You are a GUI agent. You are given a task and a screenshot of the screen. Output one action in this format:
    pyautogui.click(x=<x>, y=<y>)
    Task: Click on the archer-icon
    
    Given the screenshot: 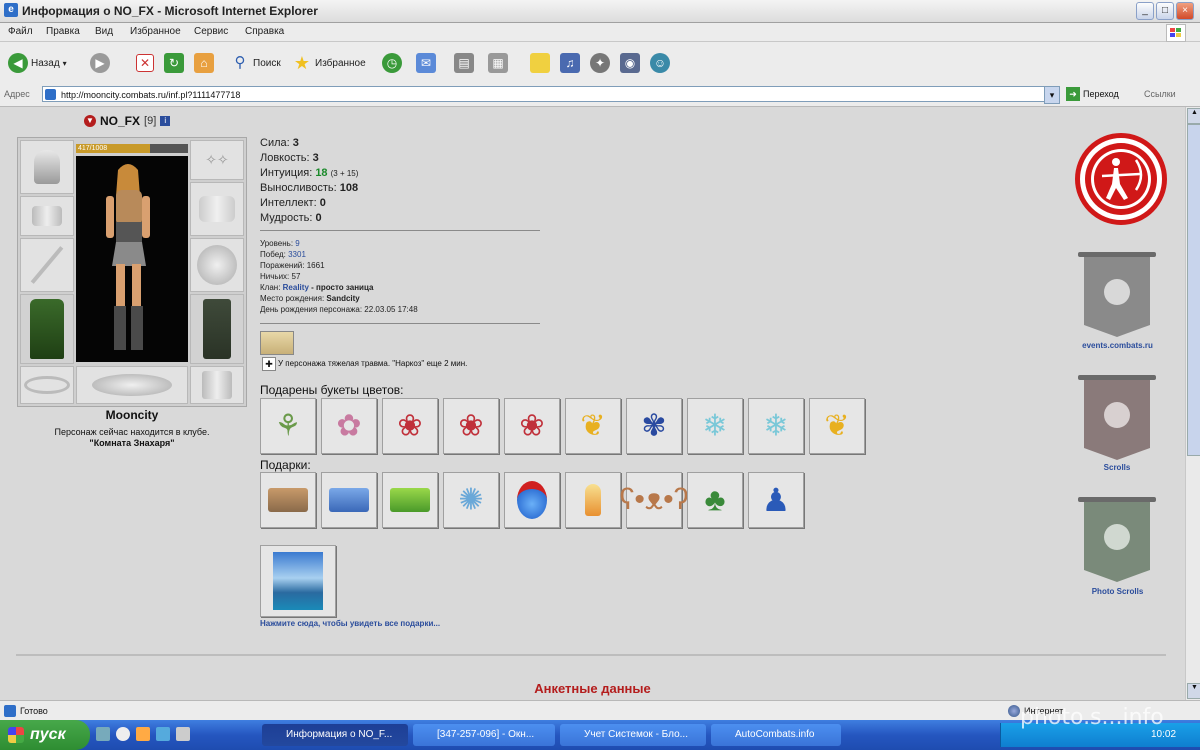 What is the action you would take?
    pyautogui.click(x=1121, y=179)
    